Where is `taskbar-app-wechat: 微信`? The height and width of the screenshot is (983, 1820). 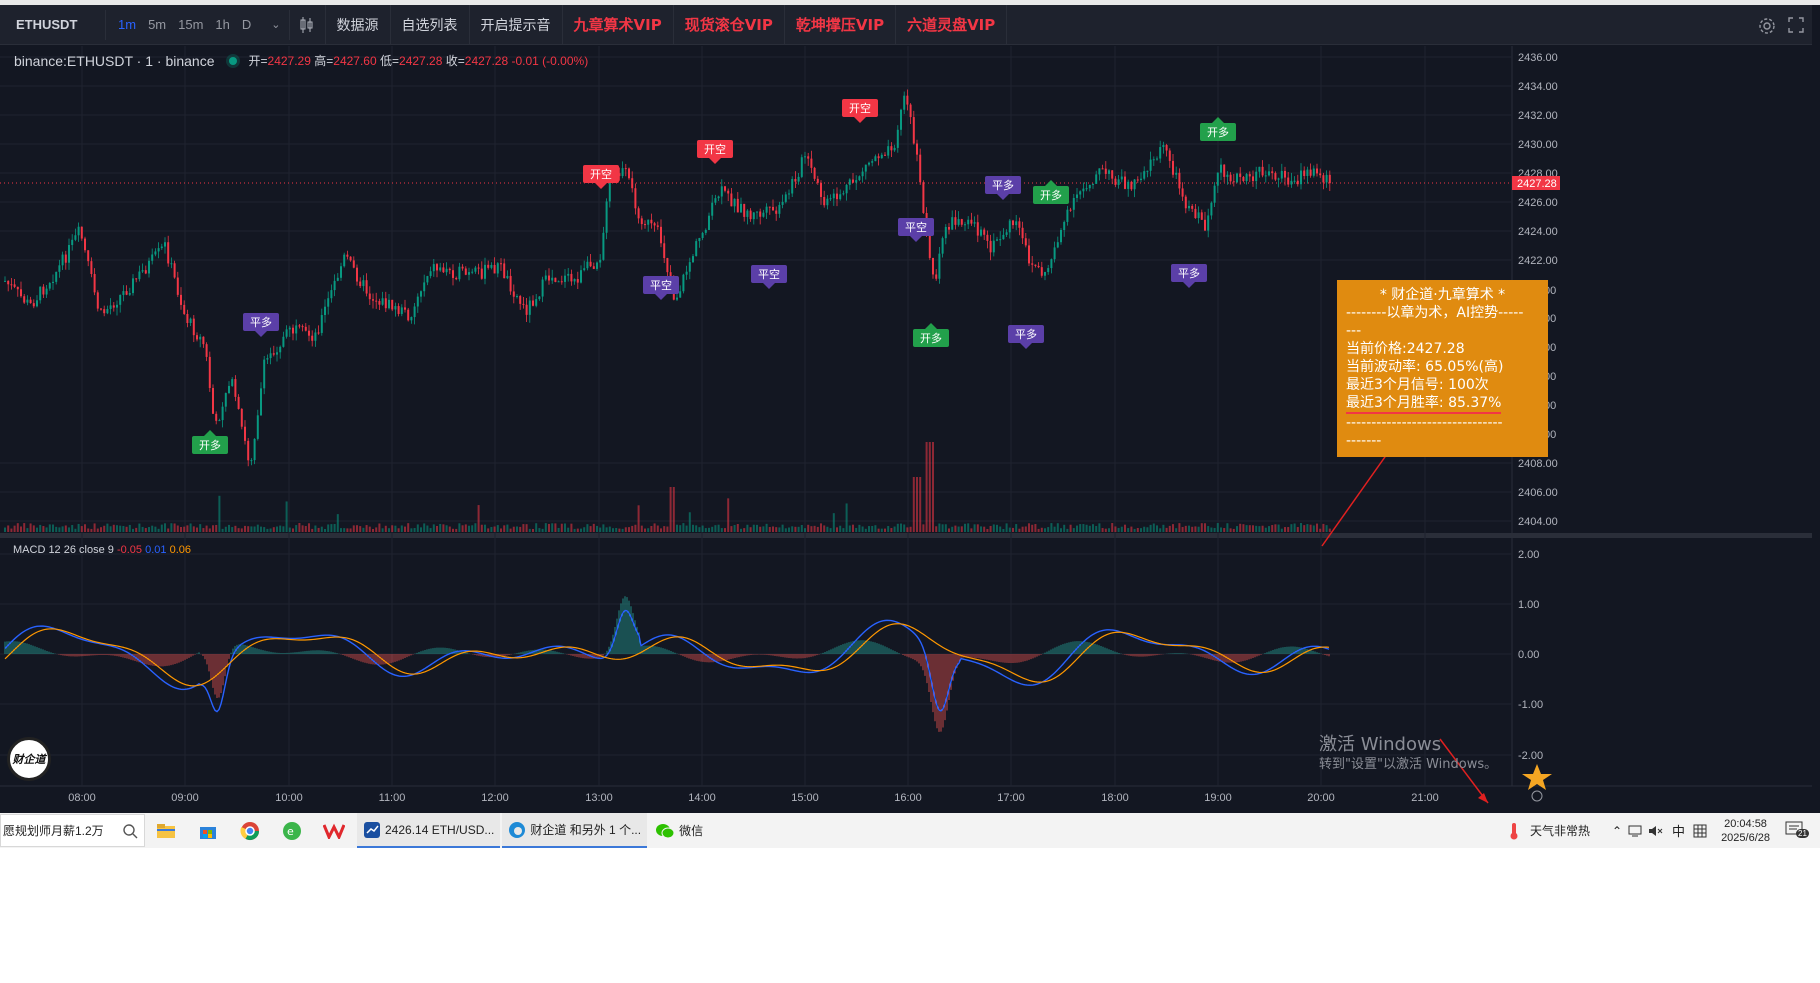
taskbar-app-wechat: 微信 is located at coordinates (679, 830).